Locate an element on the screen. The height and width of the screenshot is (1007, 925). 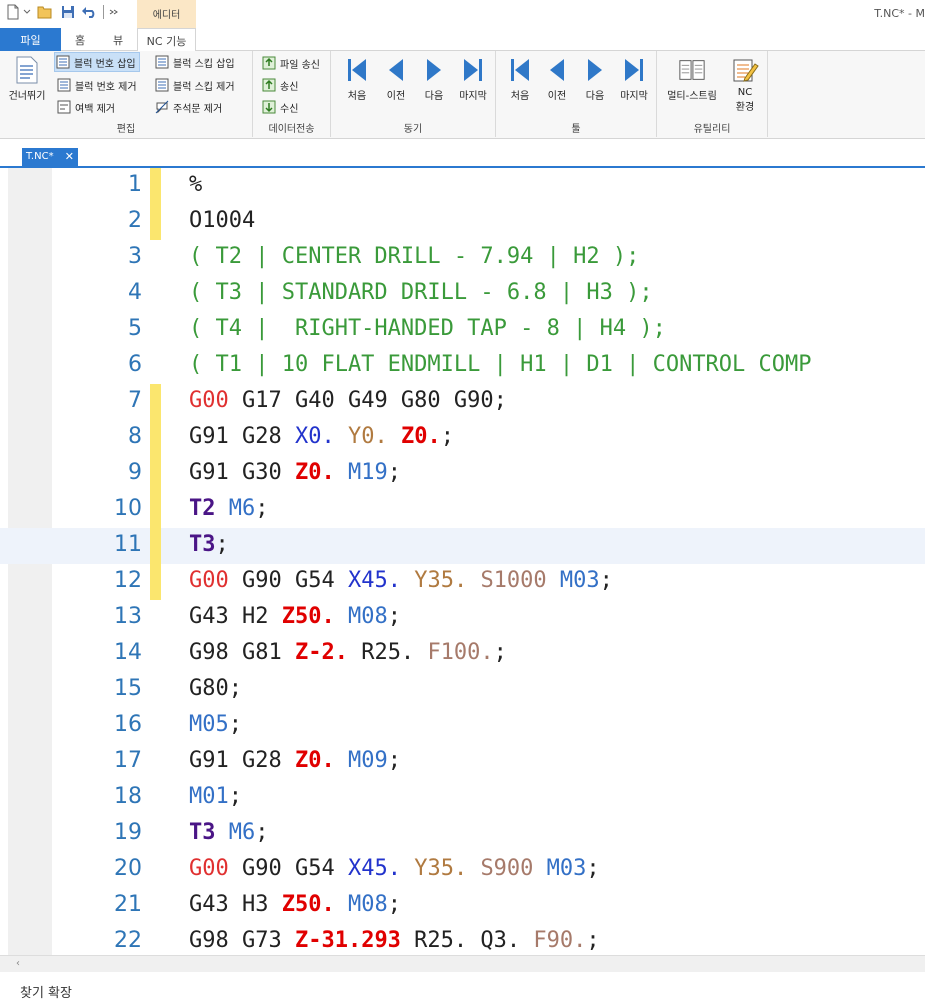
tab-home: 홈 is located at coordinates (80, 39).